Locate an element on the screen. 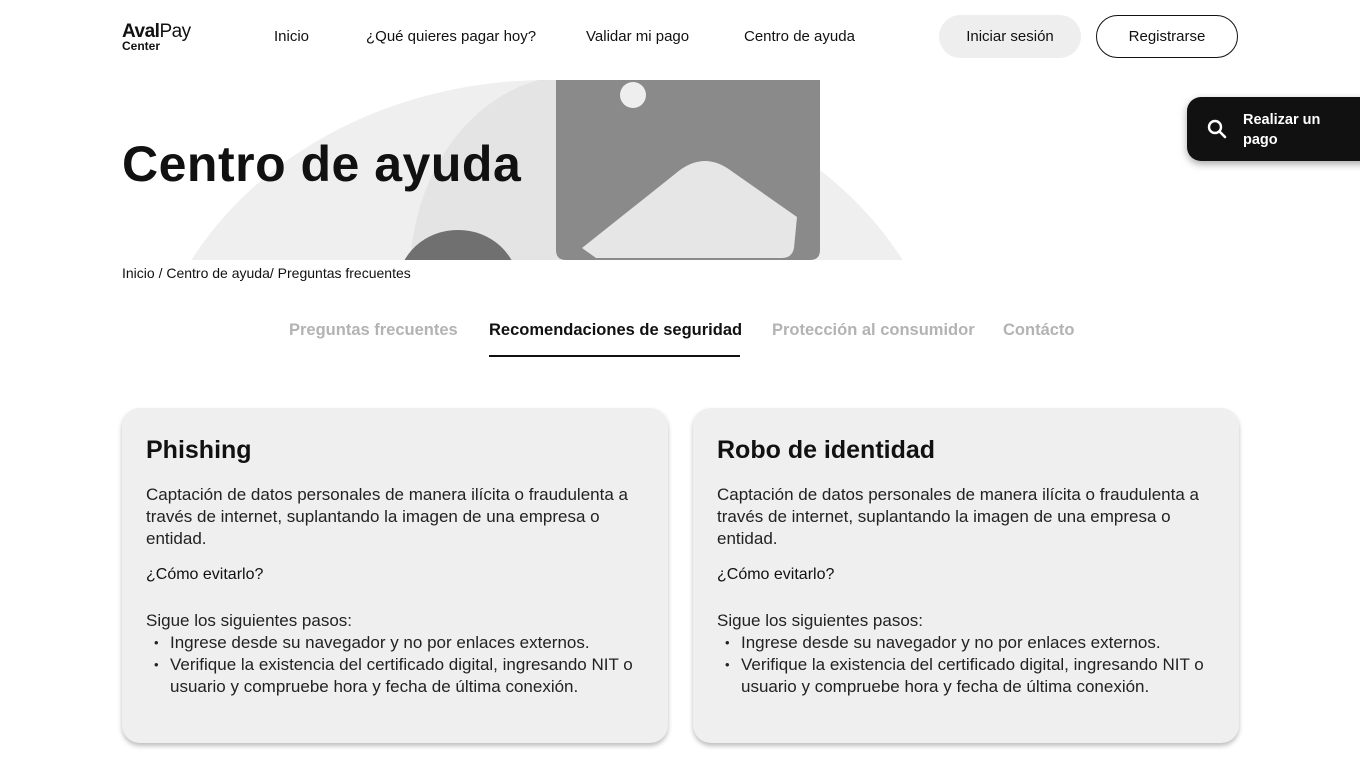 The image size is (1360, 768). tab-recomendaciones-seguridad: Recomendaciones de seguridad is located at coordinates (615, 330).